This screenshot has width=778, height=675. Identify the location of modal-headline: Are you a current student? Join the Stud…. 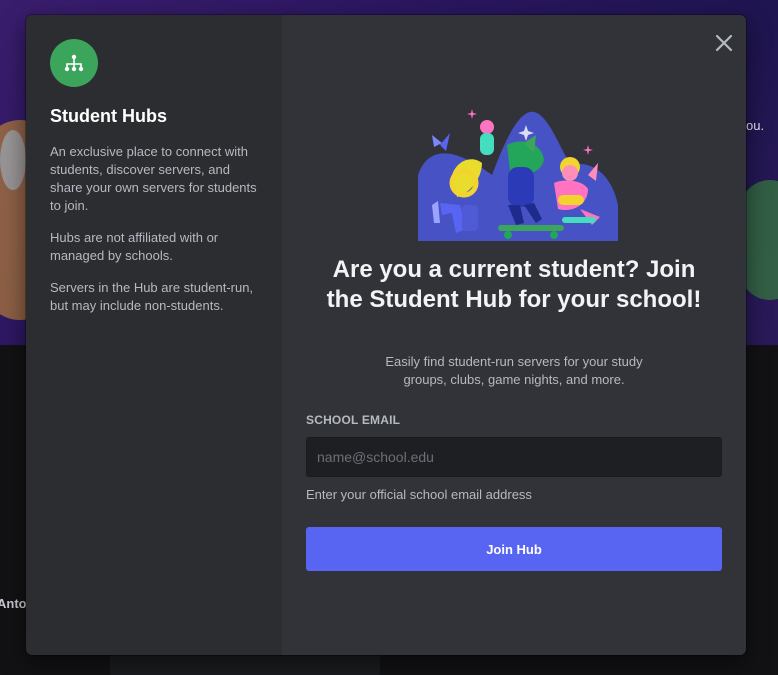
(514, 284).